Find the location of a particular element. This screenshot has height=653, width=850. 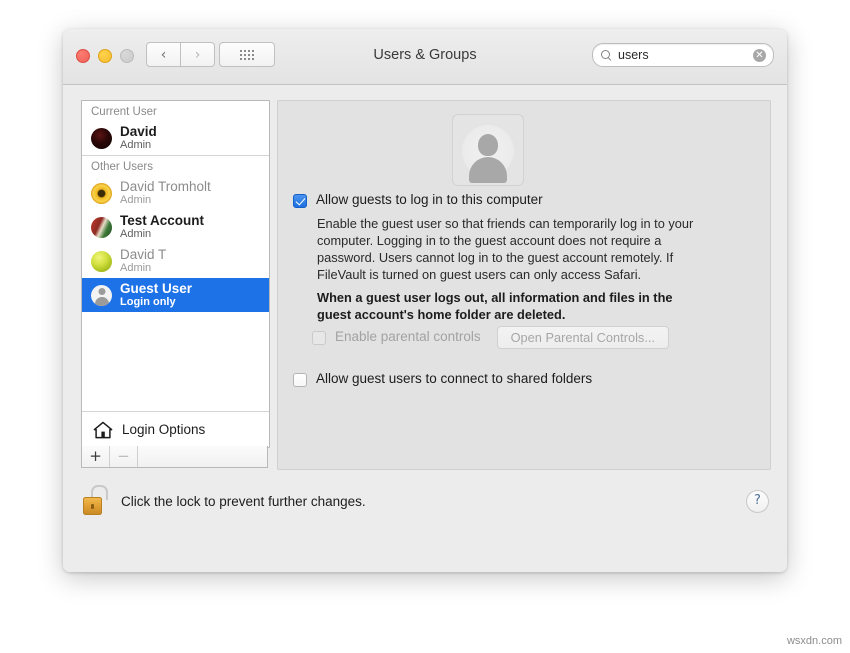

sidebar-item-login-options: Login Options is located at coordinates (175, 429).